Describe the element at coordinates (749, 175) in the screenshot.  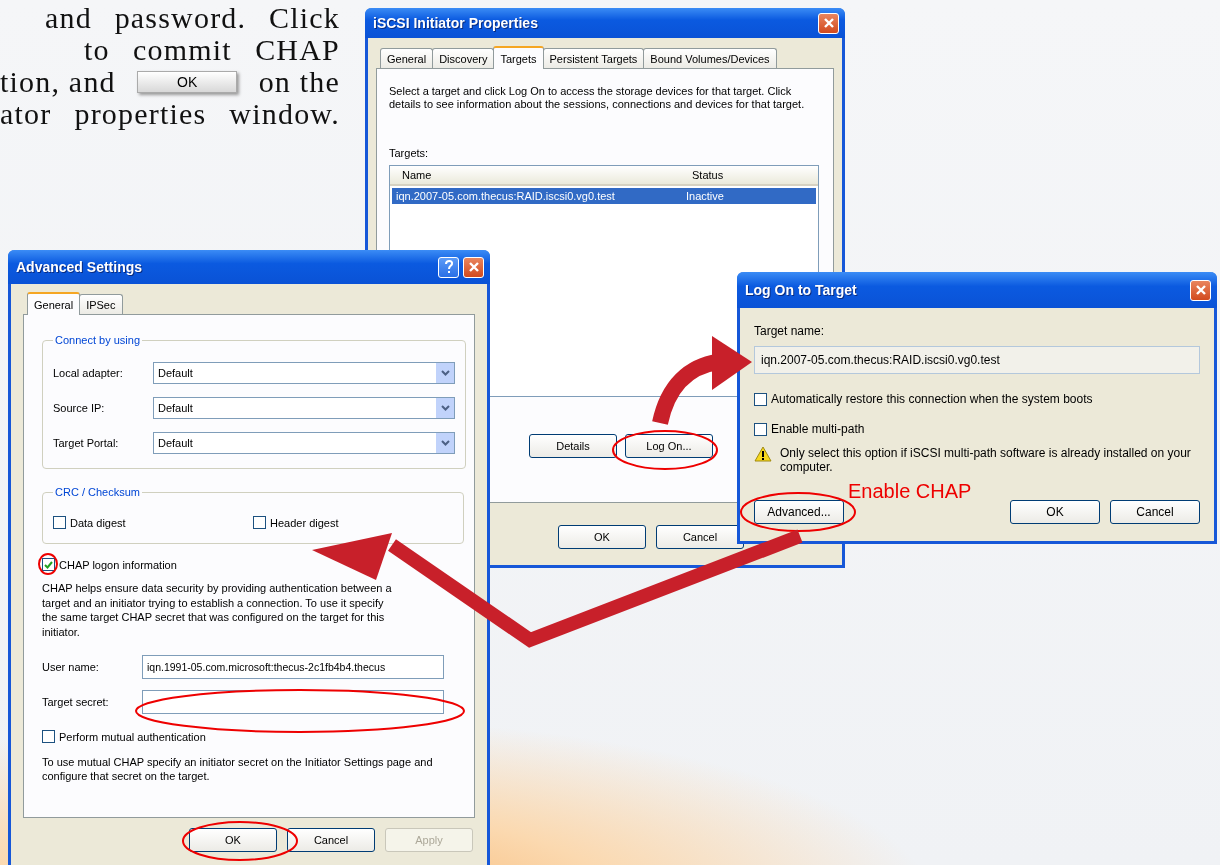
I see `column-header: Status` at that location.